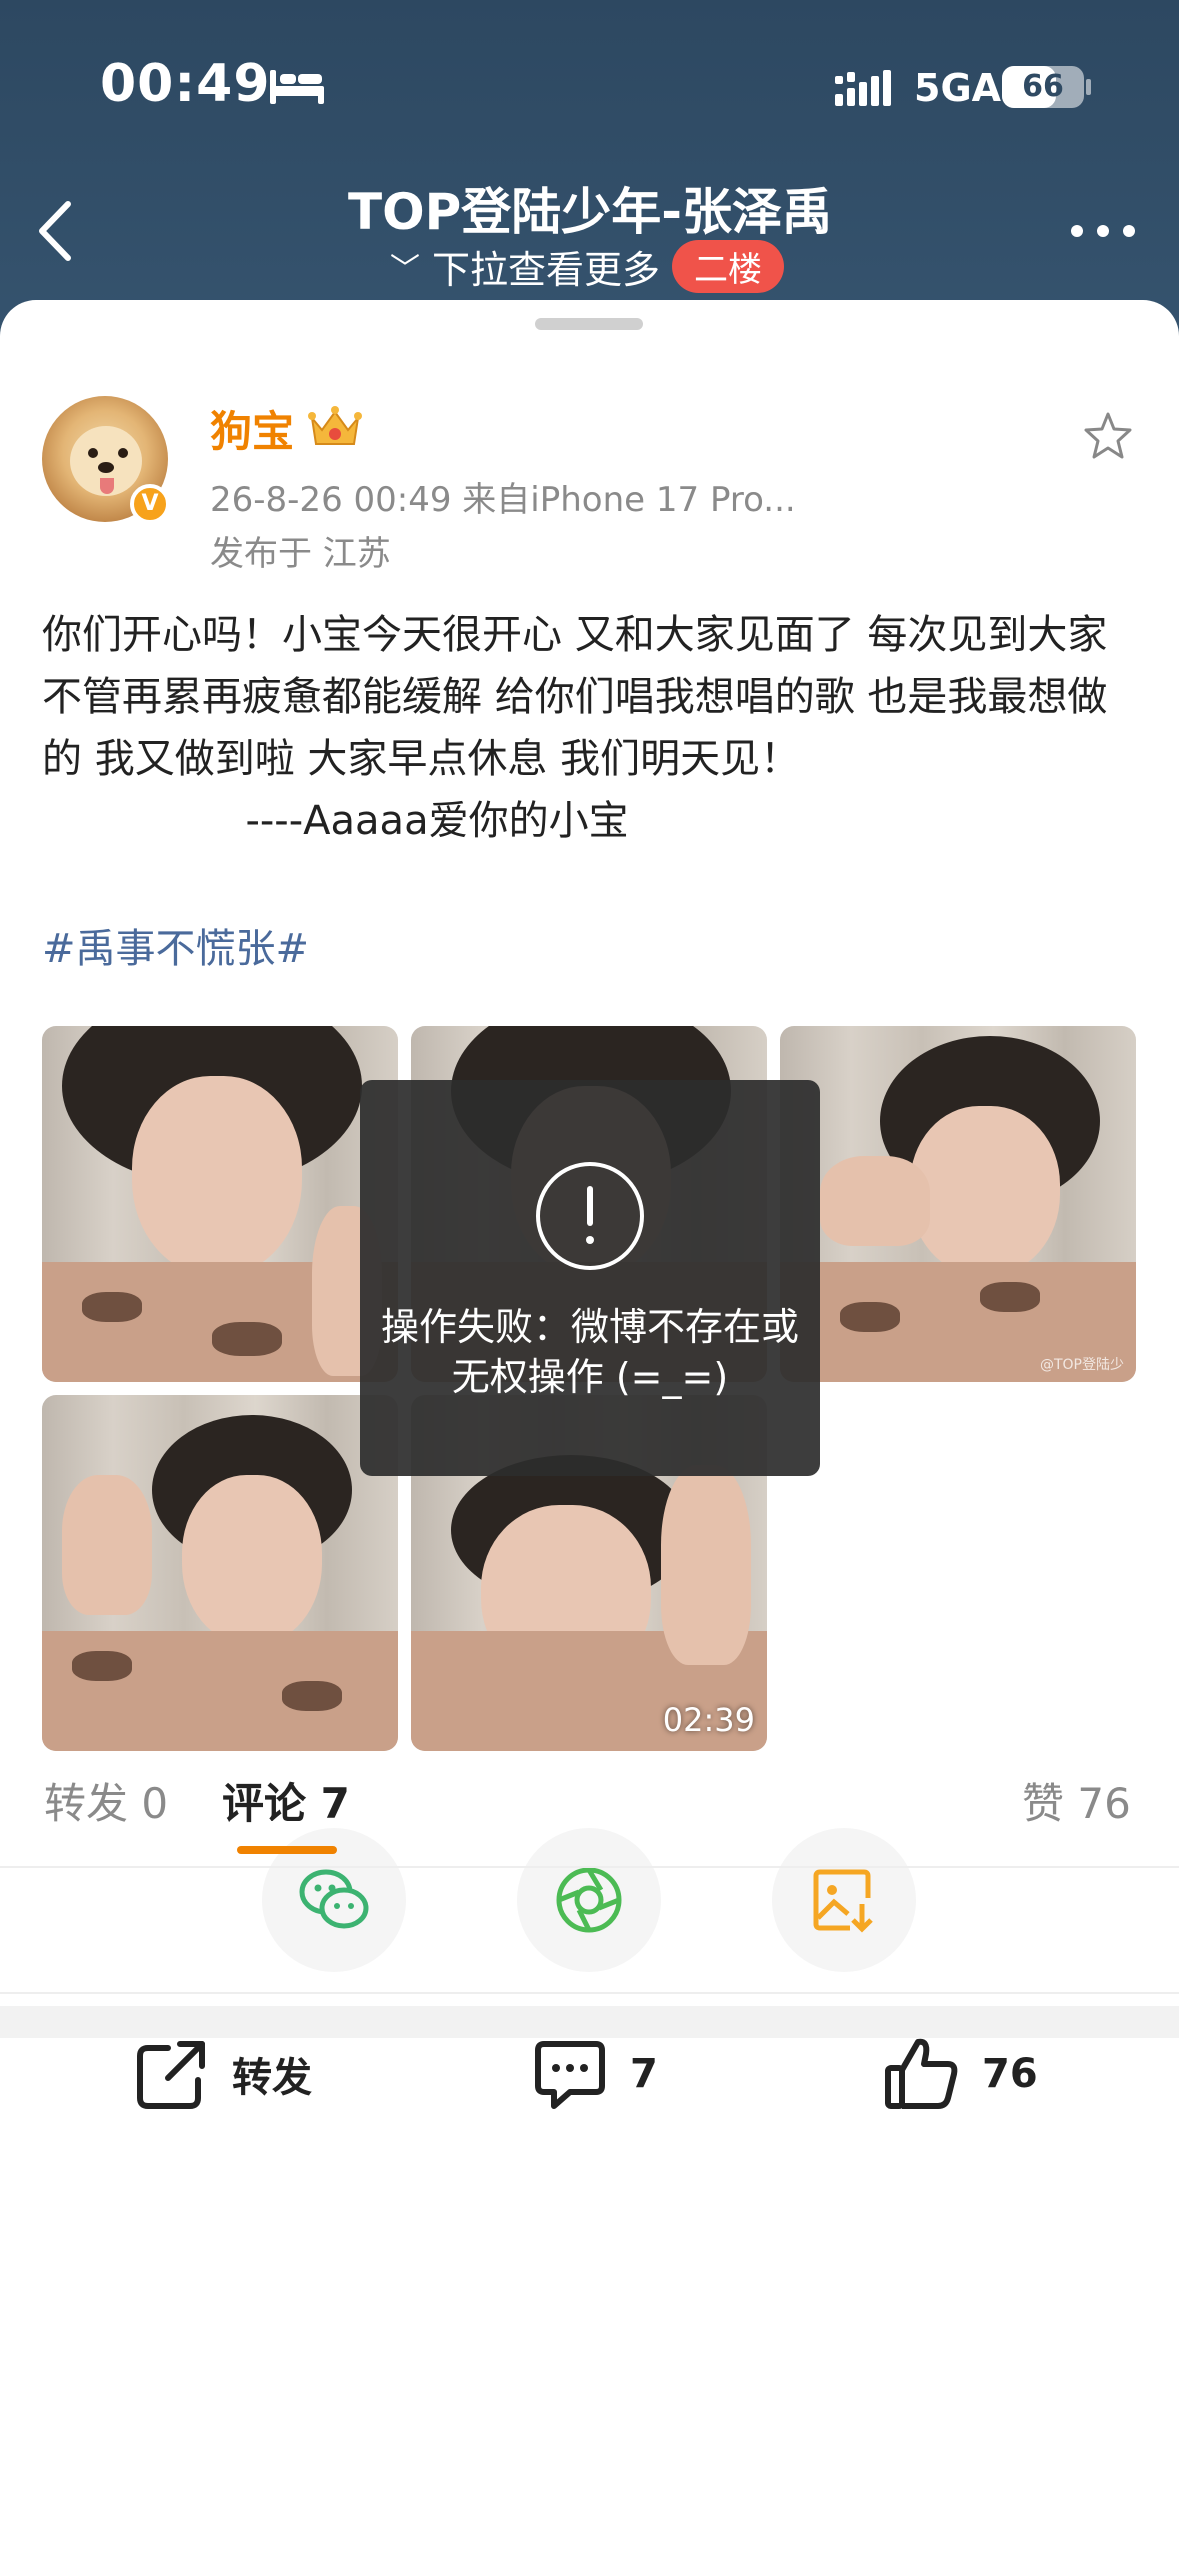 The width and height of the screenshot is (1179, 2556). What do you see at coordinates (272, 2078) in the screenshot?
I see `repost-label: 转发` at bounding box center [272, 2078].